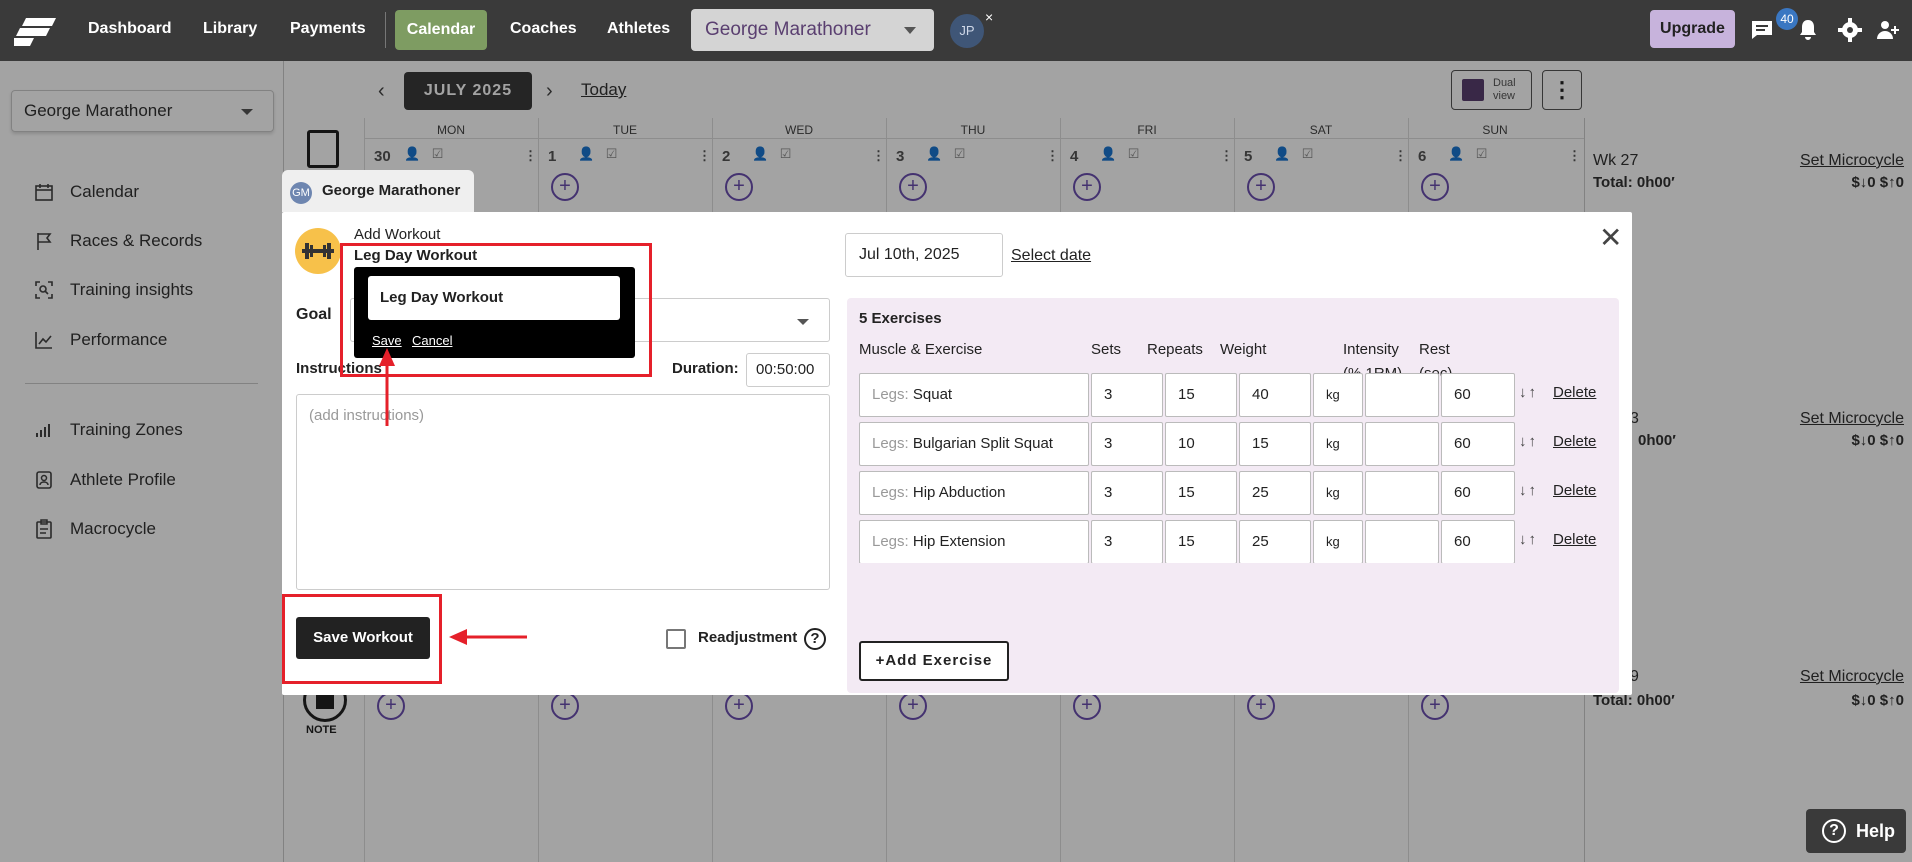 The height and width of the screenshot is (862, 1912). What do you see at coordinates (788, 29) in the screenshot?
I see `athlete-selector-value: George Marathoner` at bounding box center [788, 29].